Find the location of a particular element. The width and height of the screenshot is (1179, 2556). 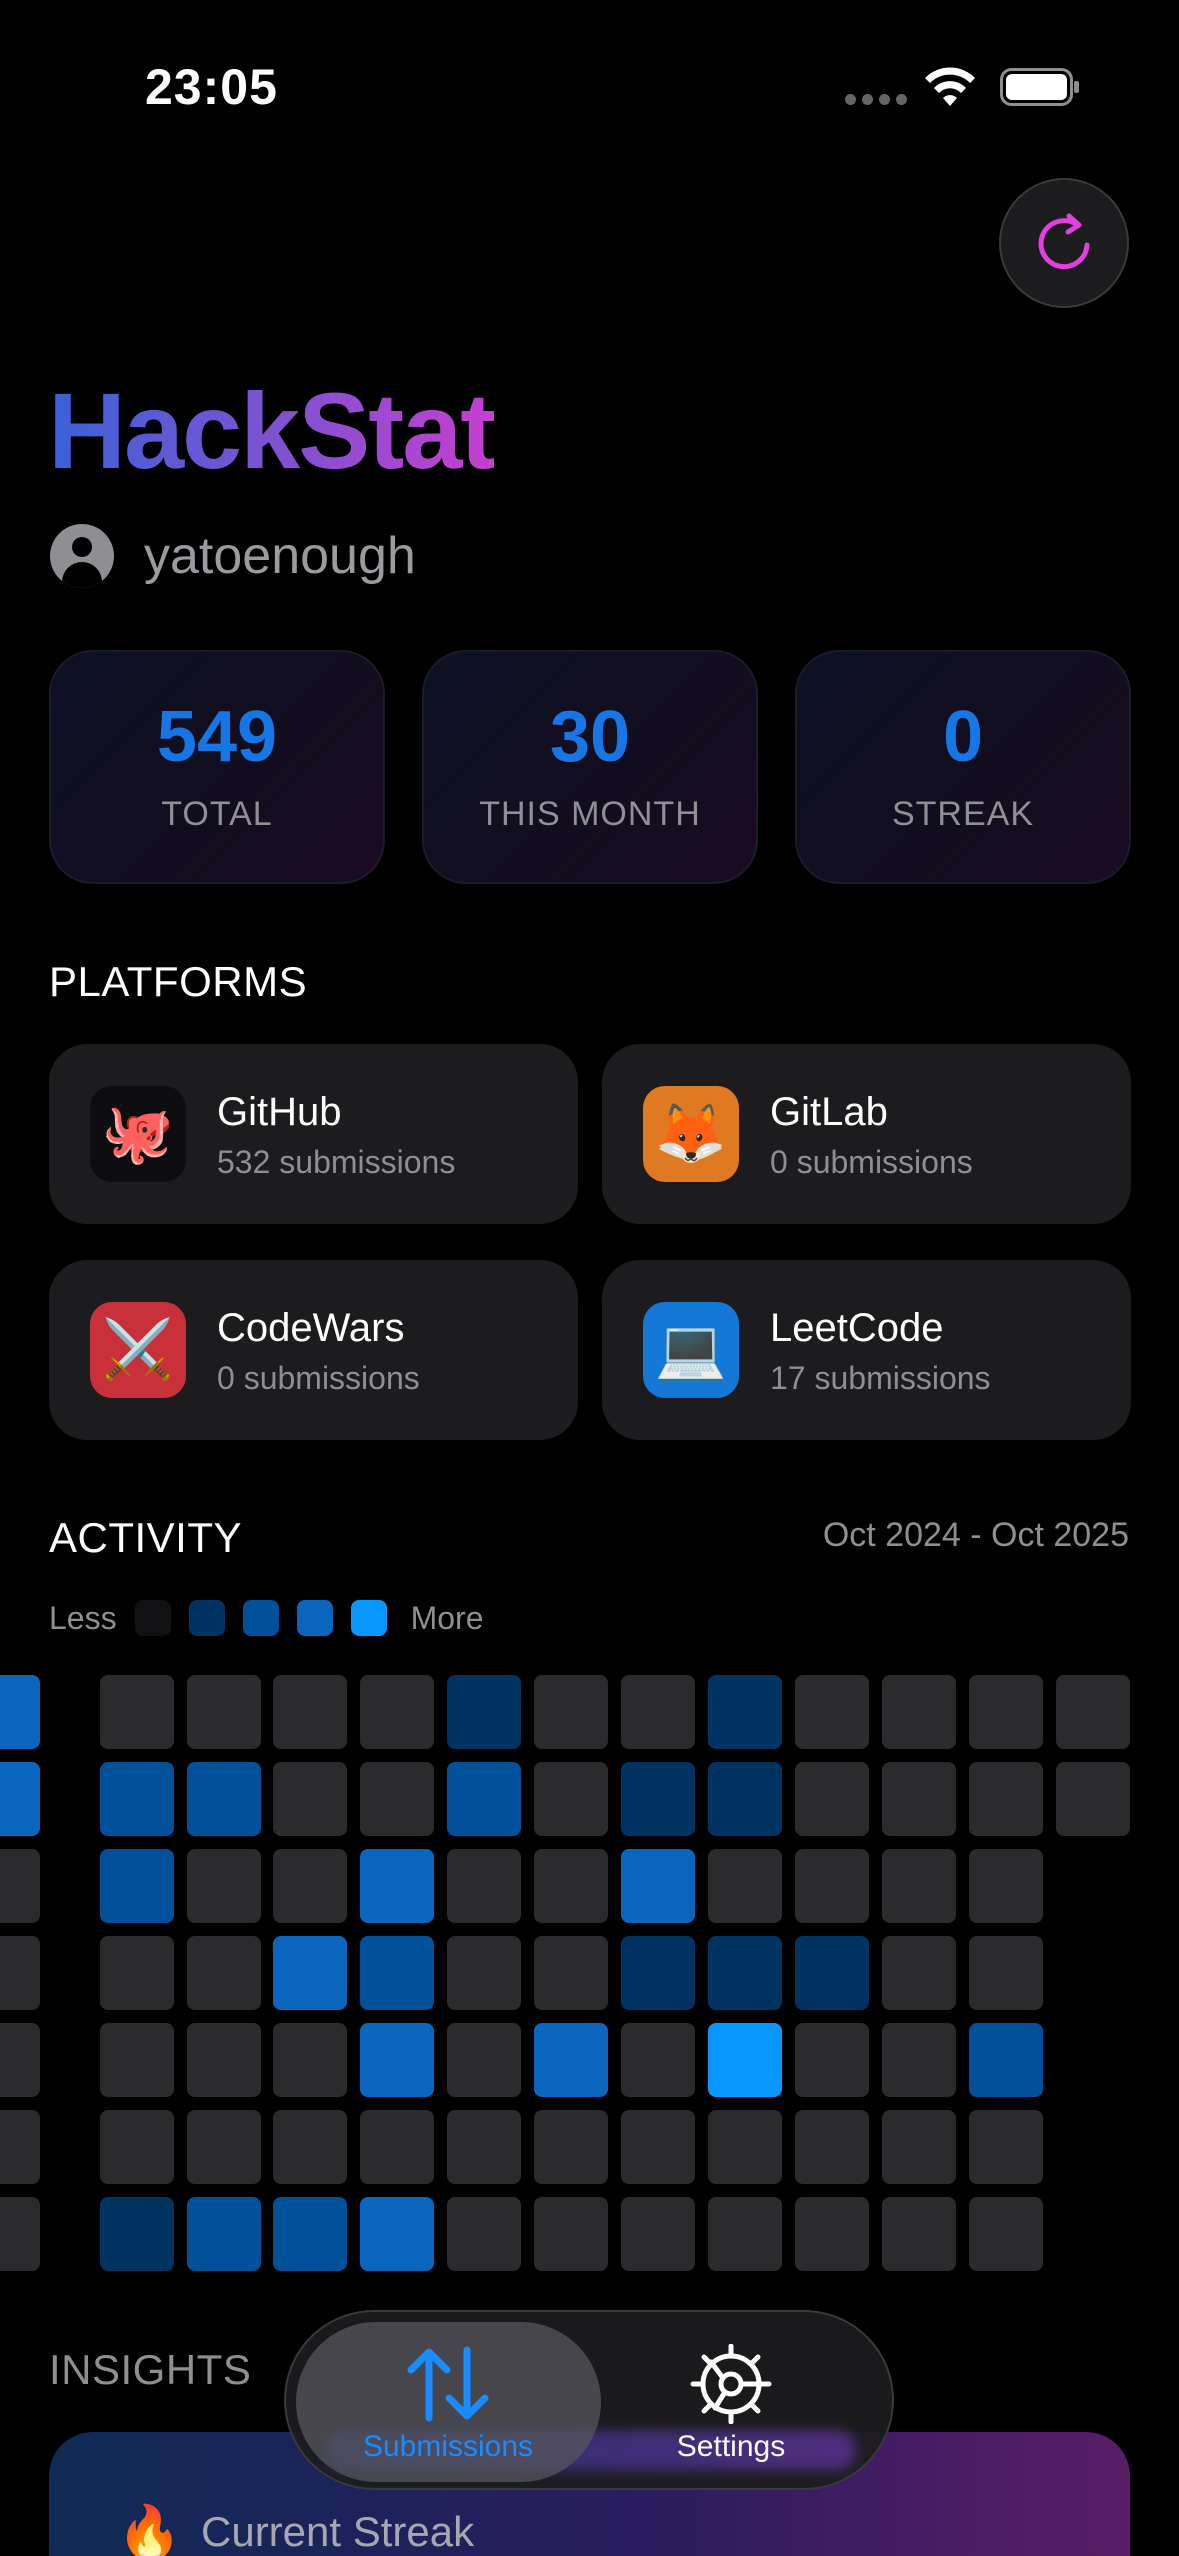

platform-count: 17 submissions is located at coordinates (880, 1377).